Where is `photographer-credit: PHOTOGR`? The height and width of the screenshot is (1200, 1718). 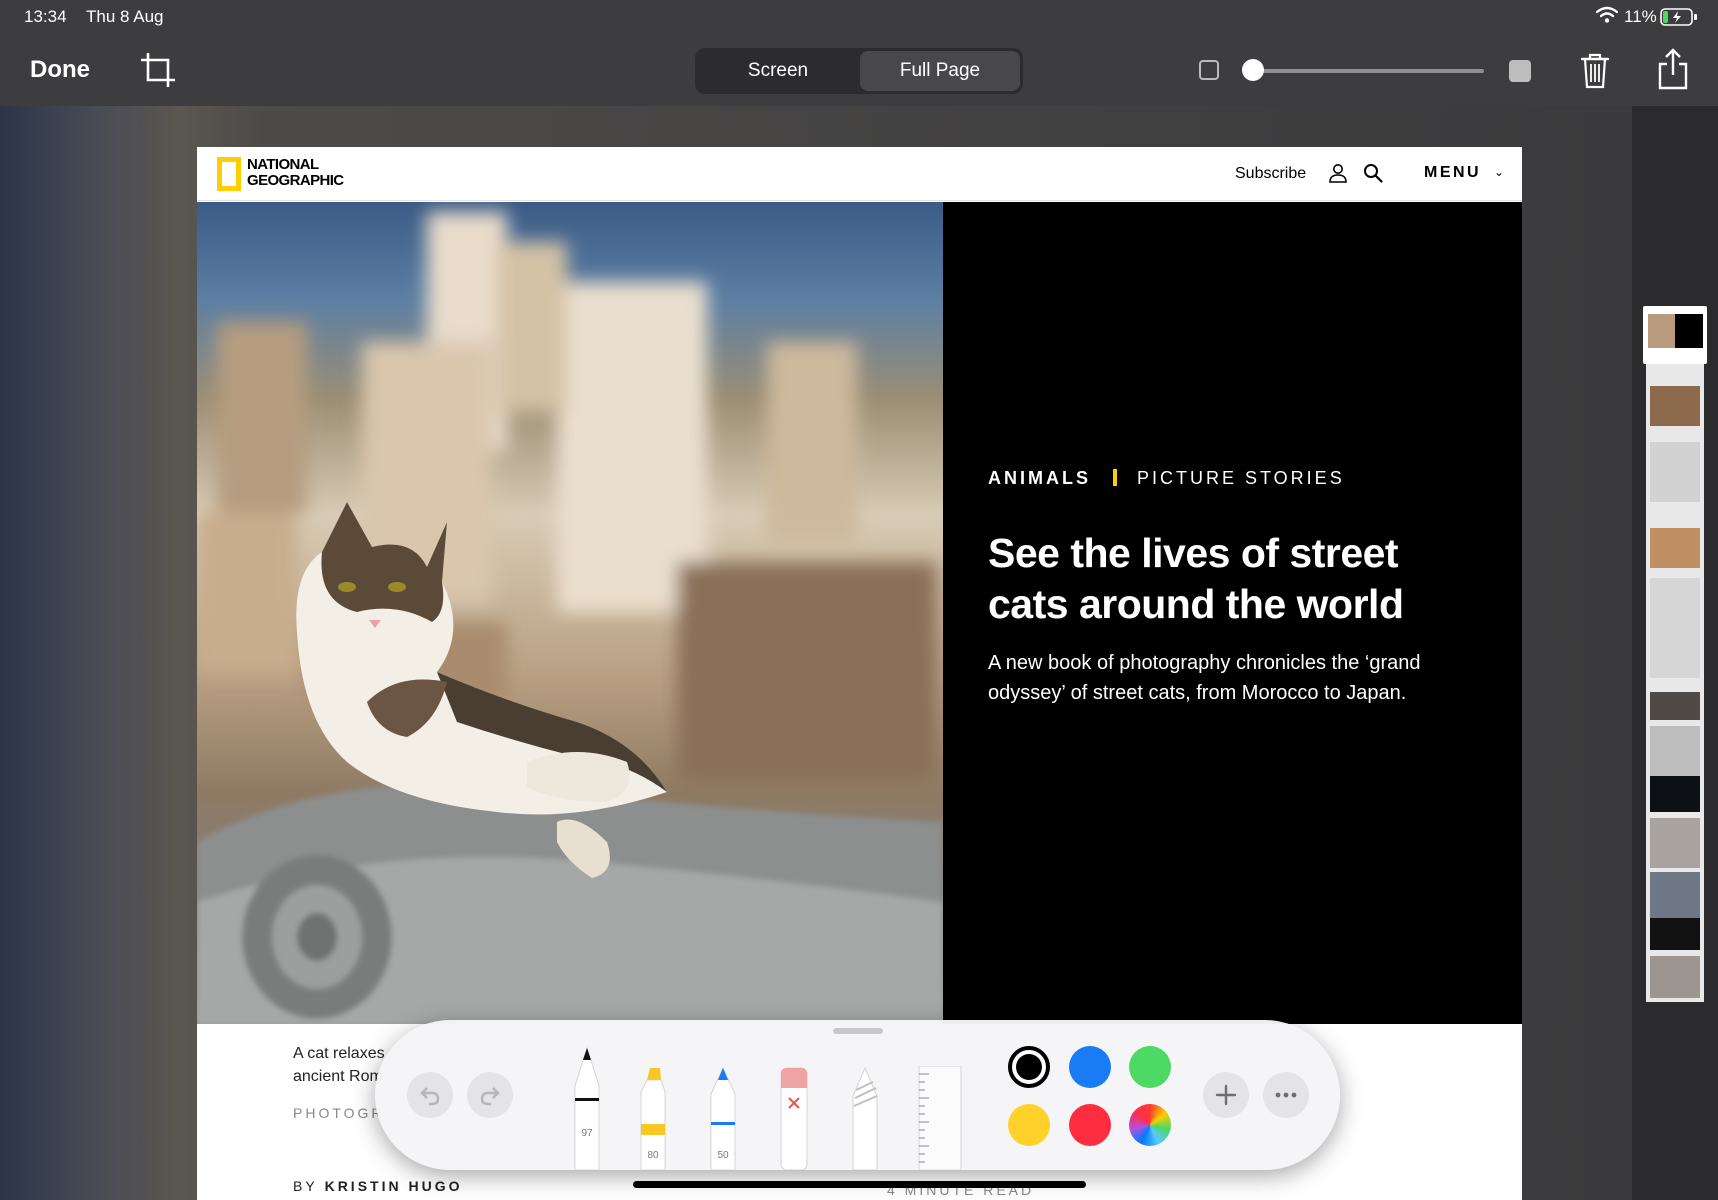
photographer-credit: PHOTOGR is located at coordinates (339, 1113).